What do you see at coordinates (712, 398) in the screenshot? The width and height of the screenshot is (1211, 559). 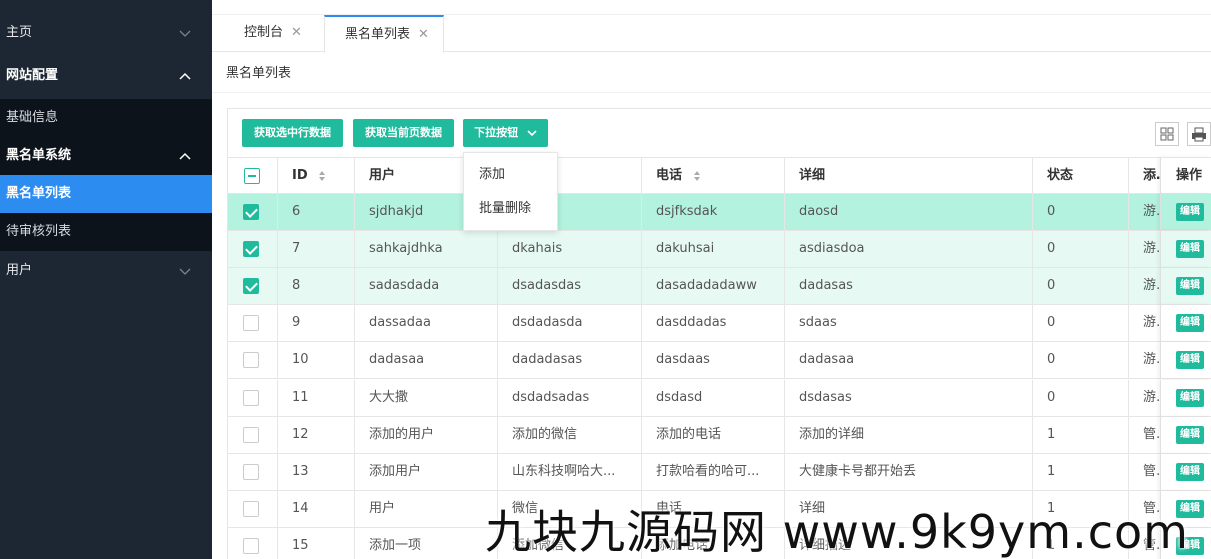 I see `cell-phone: dsdasd` at bounding box center [712, 398].